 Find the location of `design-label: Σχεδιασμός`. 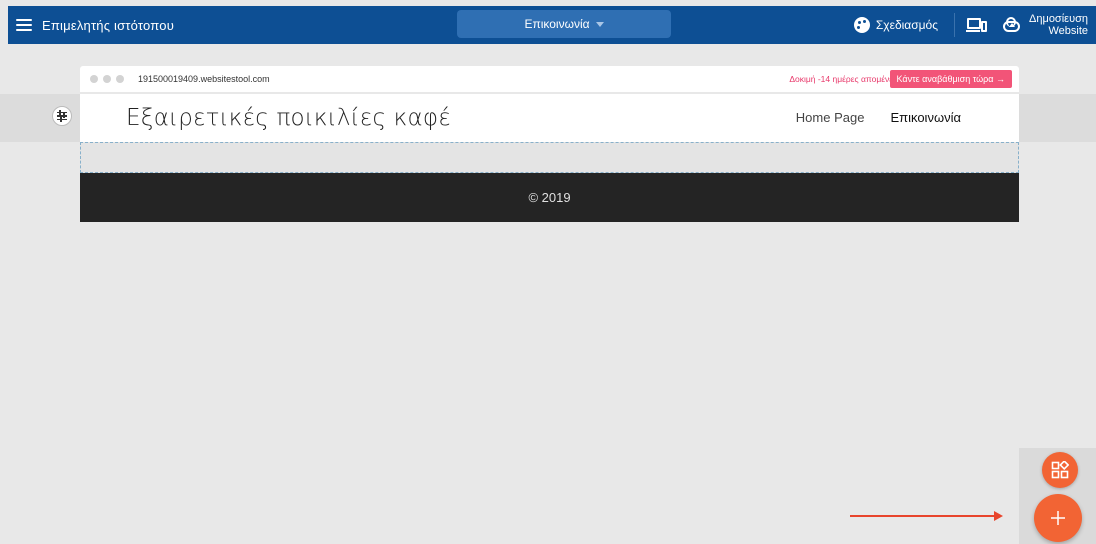

design-label: Σχεδιασμός is located at coordinates (907, 25).